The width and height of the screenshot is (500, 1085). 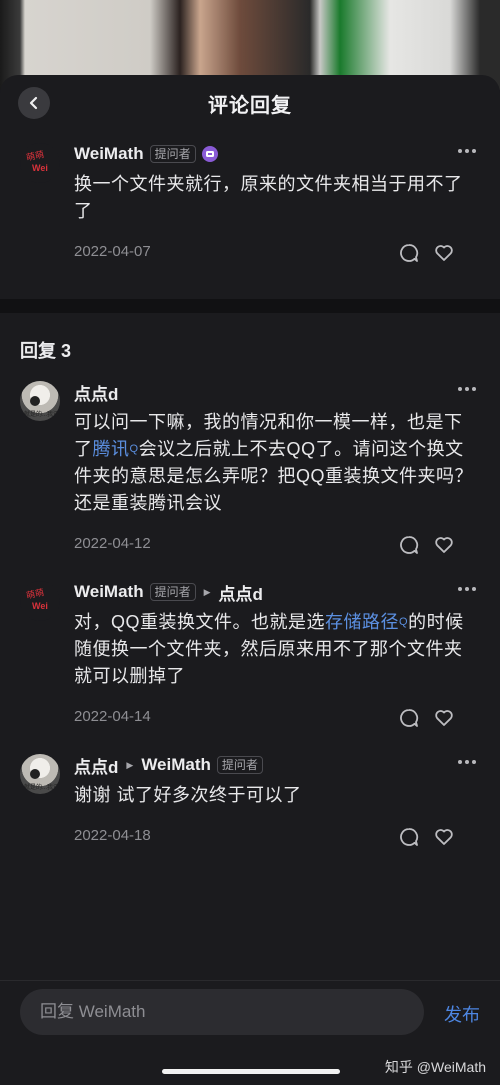 I want to click on replies-count-heading: 回复 3, so click(x=46, y=351).